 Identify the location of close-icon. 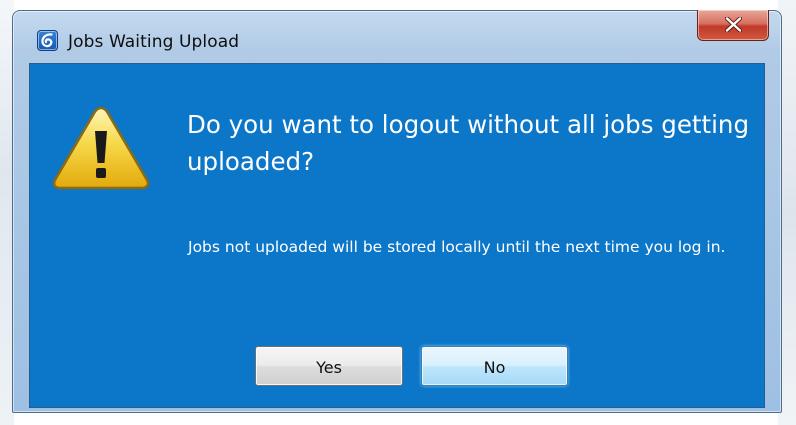
(733, 24).